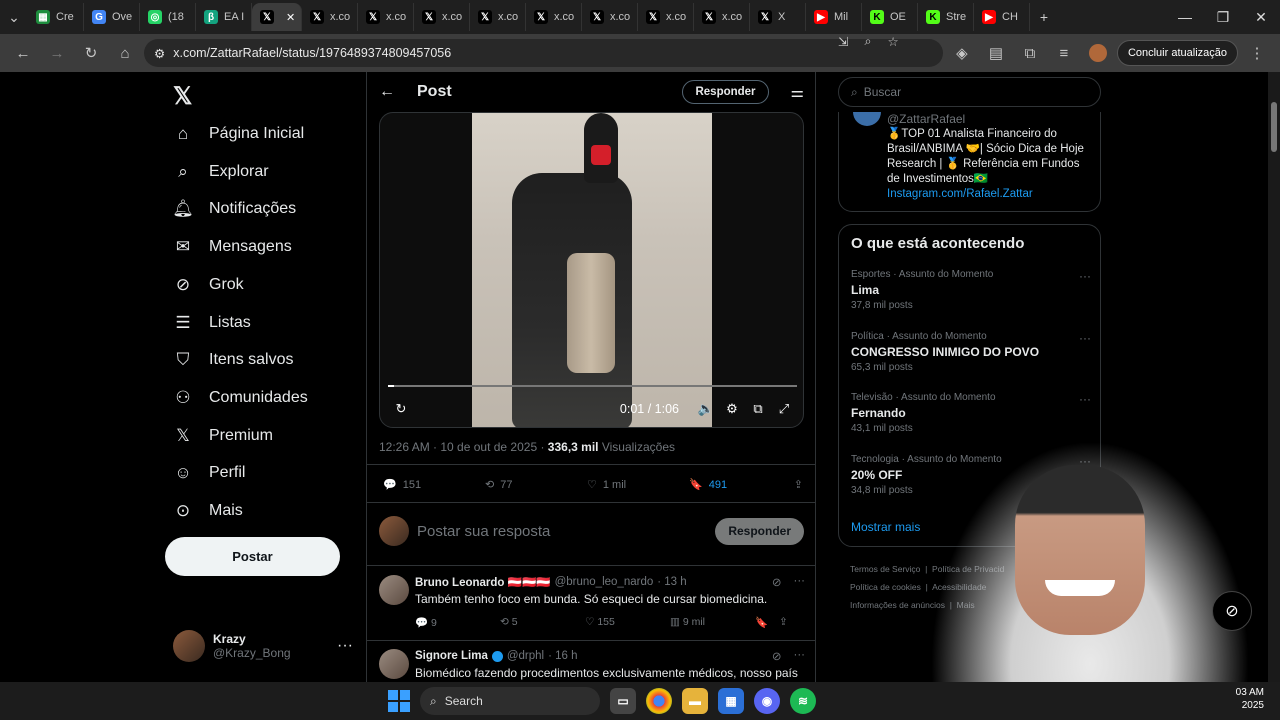 This screenshot has height=720, width=1280. Describe the element at coordinates (885, 527) in the screenshot. I see `show-more-link: Mostrar mais` at that location.